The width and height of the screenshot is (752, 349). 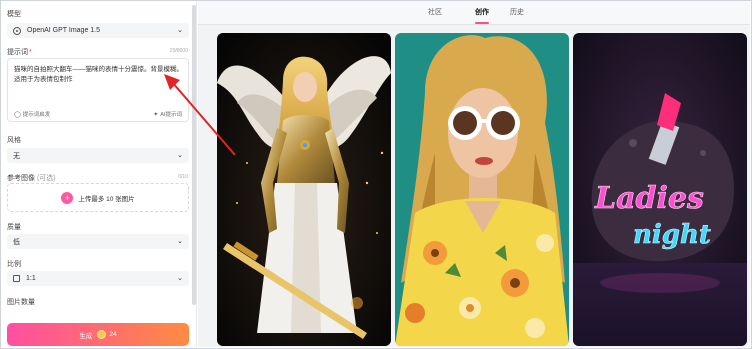 What do you see at coordinates (156, 114) in the screenshot?
I see `magic-wand-icon: ✦` at bounding box center [156, 114].